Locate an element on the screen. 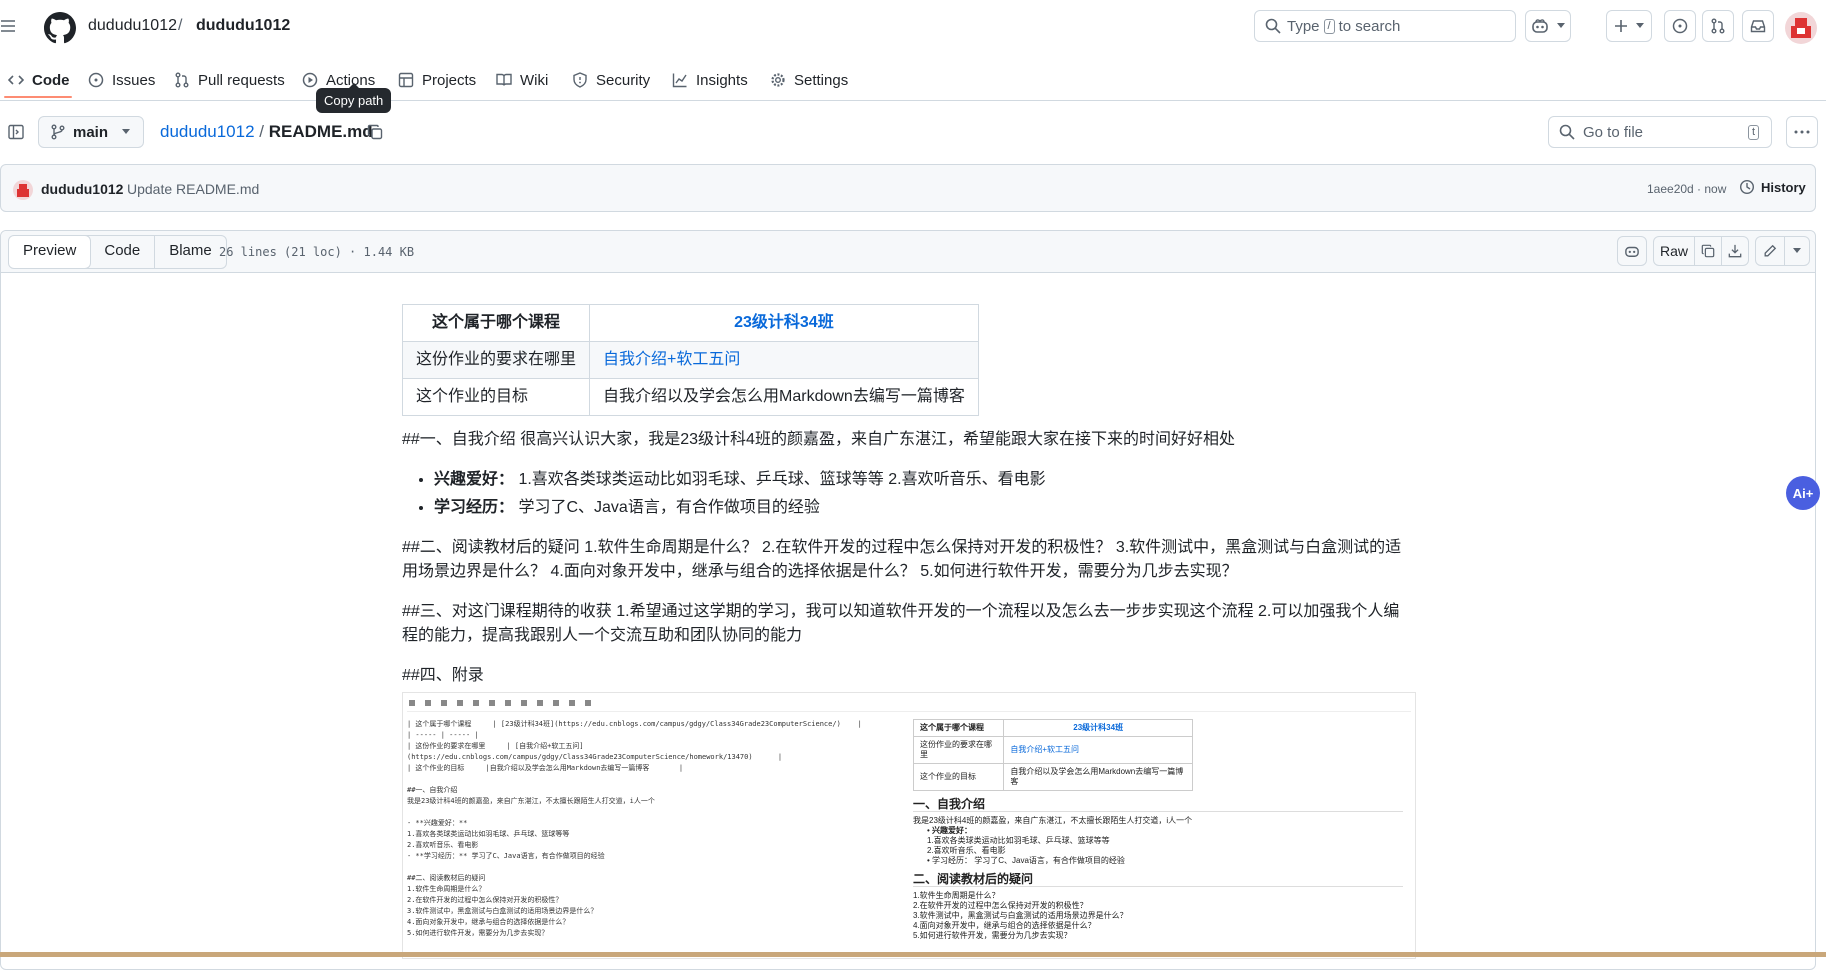  tab-settings: Settings is located at coordinates (809, 80).